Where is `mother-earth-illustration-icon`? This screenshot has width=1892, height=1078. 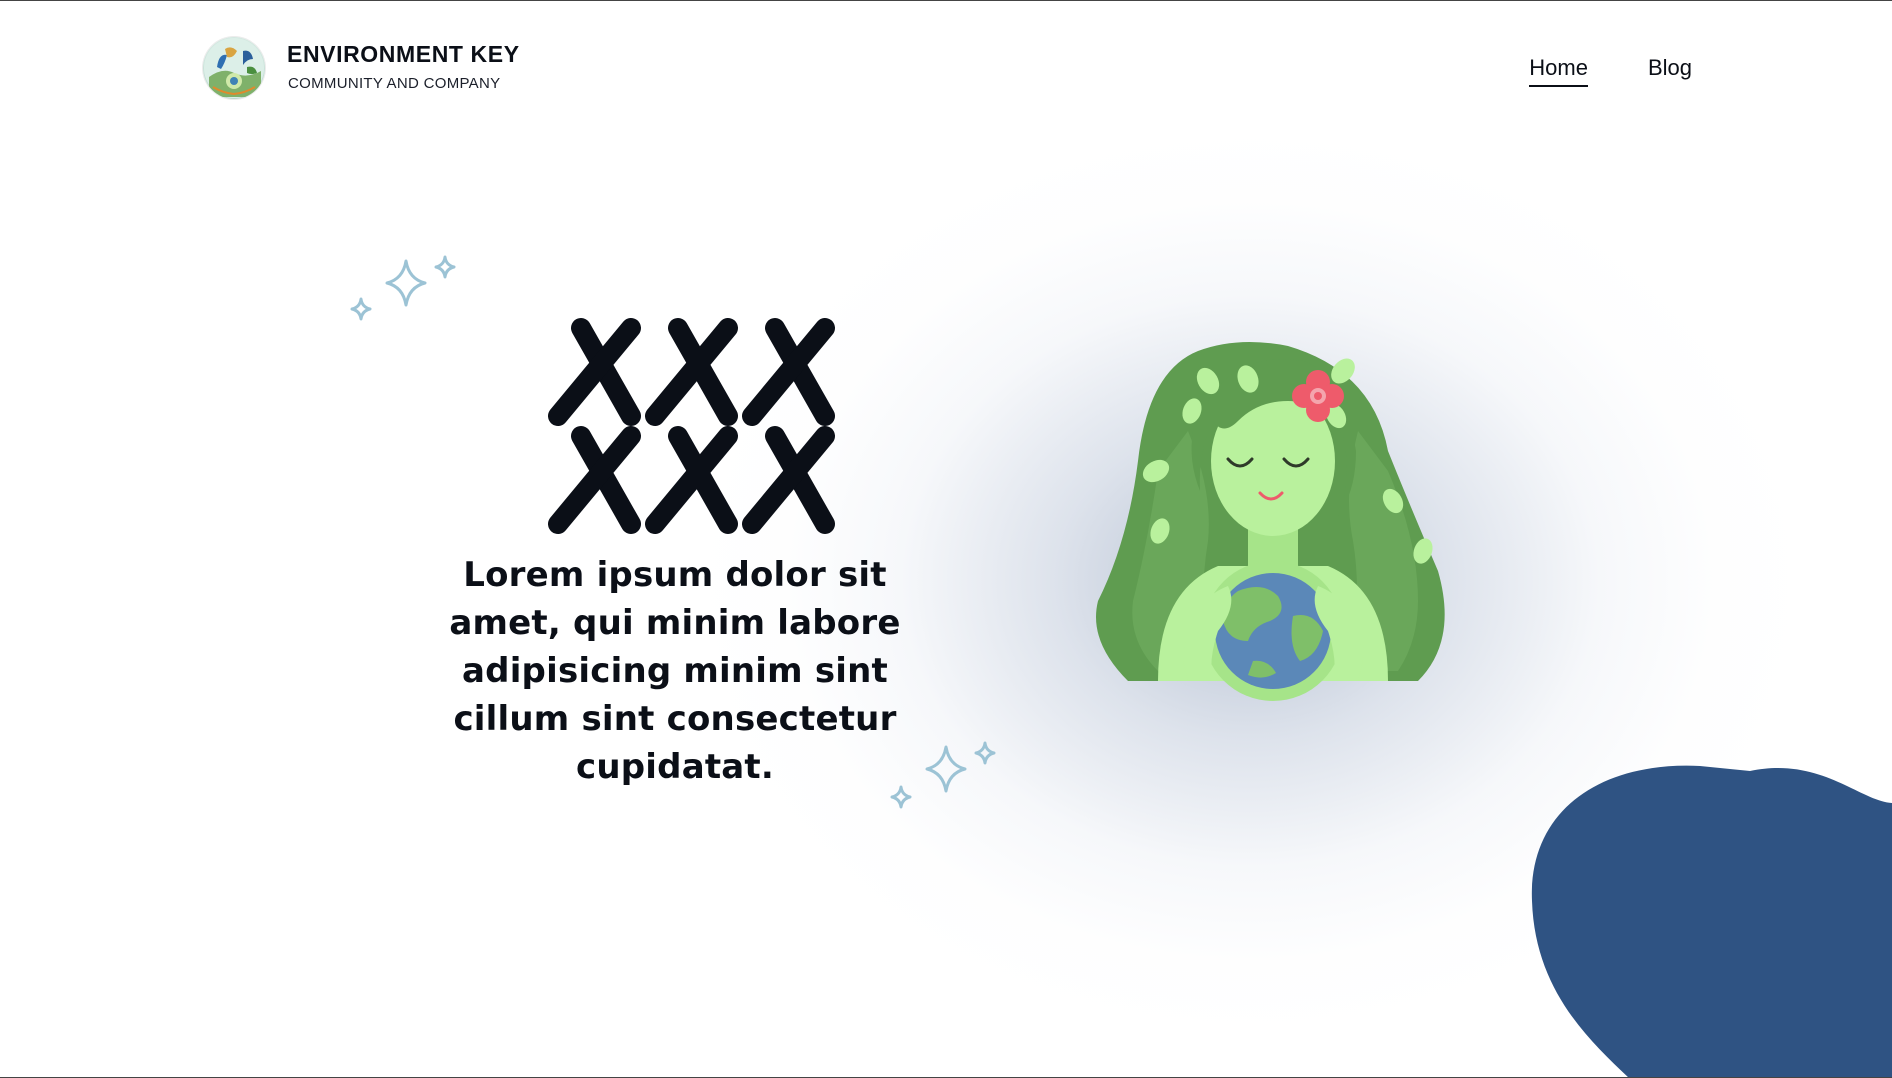 mother-earth-illustration-icon is located at coordinates (1270, 521).